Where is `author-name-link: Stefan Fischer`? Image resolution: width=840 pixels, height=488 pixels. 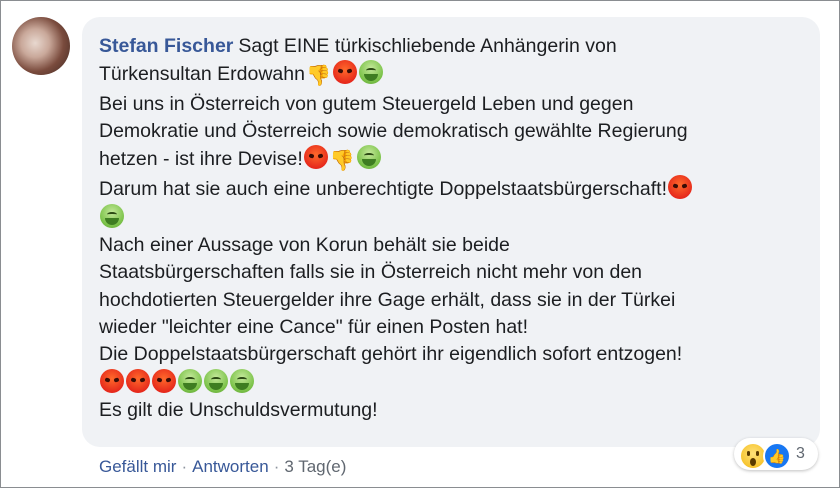 author-name-link: Stefan Fischer is located at coordinates (166, 46).